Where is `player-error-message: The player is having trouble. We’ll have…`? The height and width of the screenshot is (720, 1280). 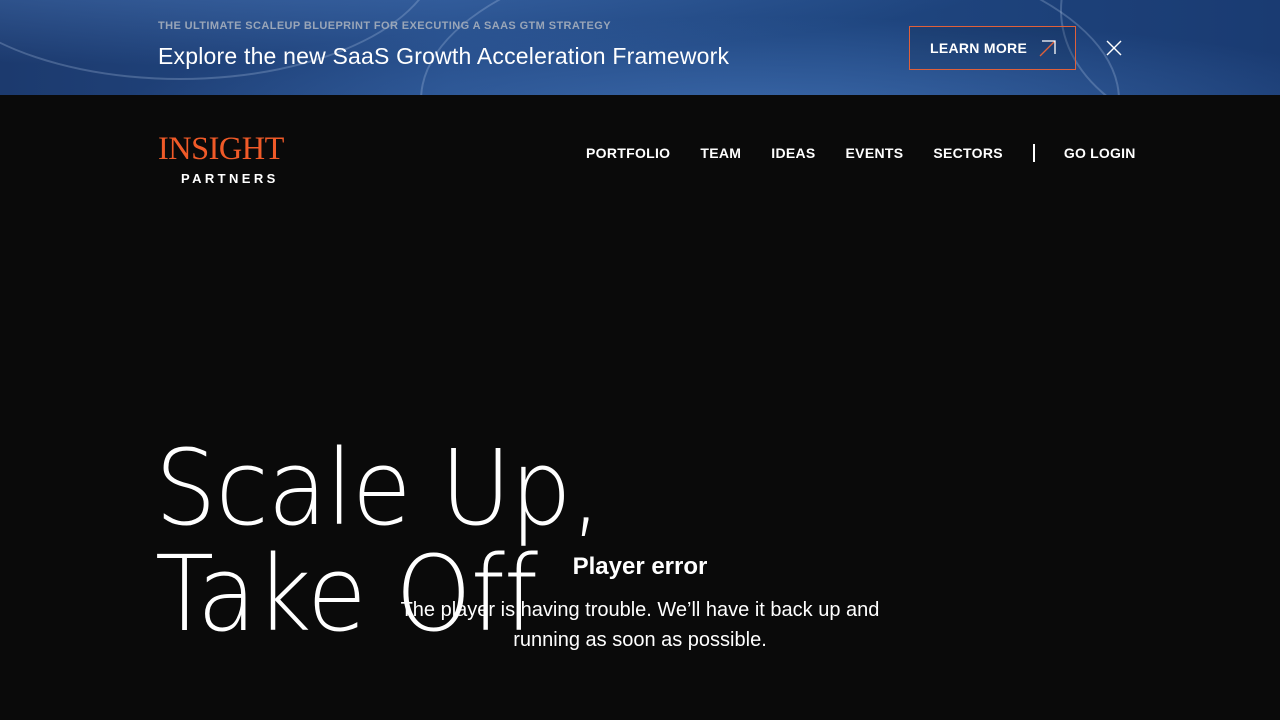 player-error-message: The player is having trouble. We’ll have… is located at coordinates (640, 625).